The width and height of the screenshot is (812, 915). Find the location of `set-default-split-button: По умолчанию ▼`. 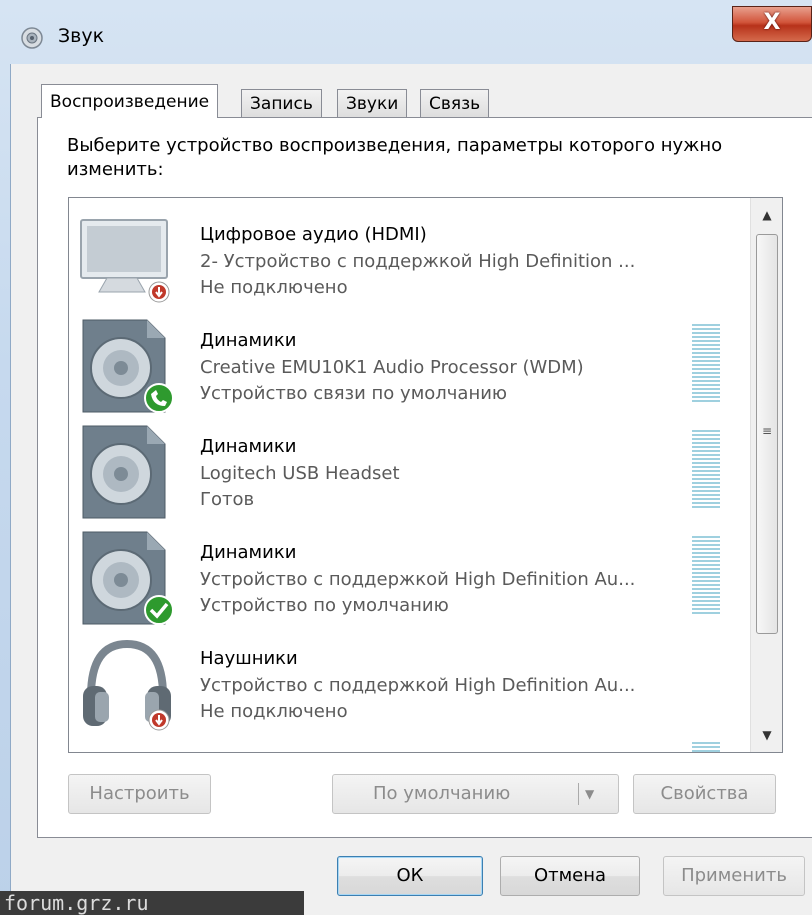

set-default-split-button: По умолчанию ▼ is located at coordinates (475, 794).